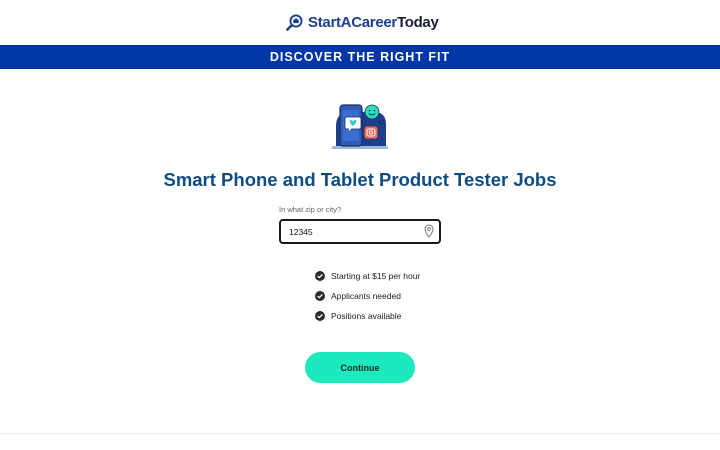  What do you see at coordinates (294, 22) in the screenshot?
I see `magnifier-briefcase-icon` at bounding box center [294, 22].